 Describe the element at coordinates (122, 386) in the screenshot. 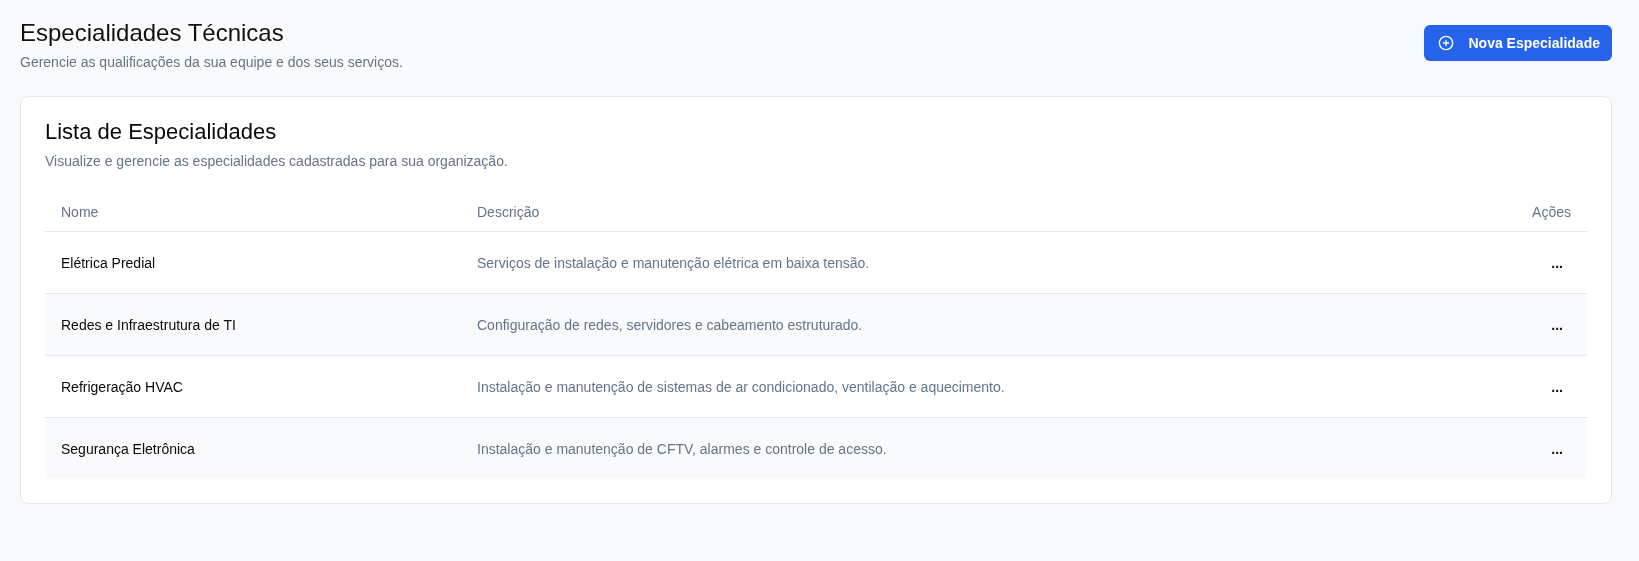

I see `name-cell-text: Refrigeração HVAC` at that location.